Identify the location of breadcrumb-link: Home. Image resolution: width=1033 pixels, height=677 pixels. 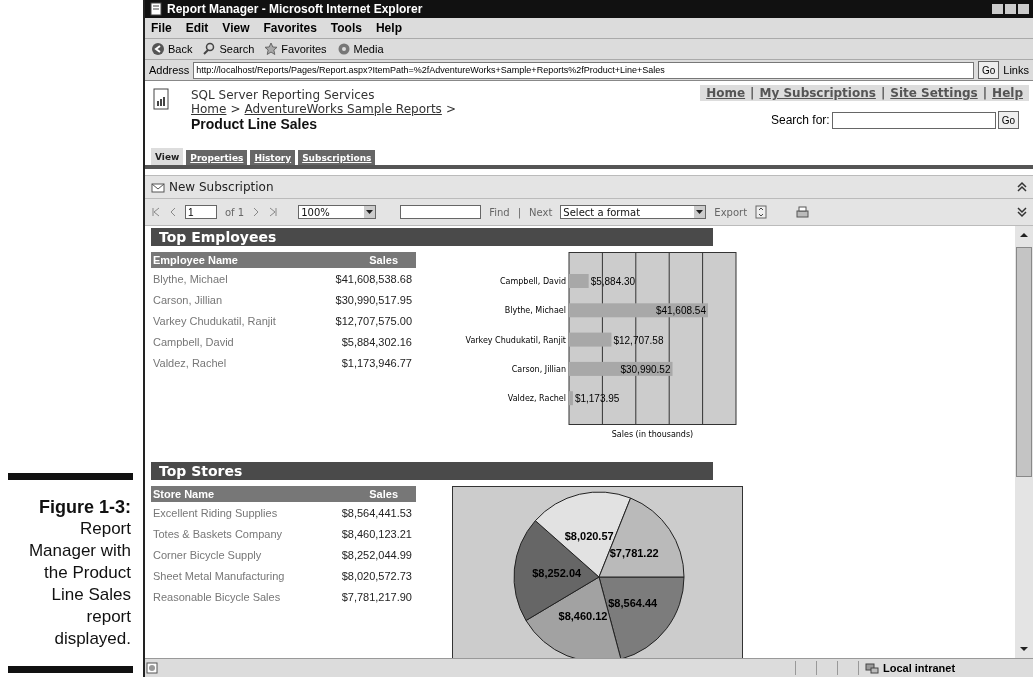
(209, 109).